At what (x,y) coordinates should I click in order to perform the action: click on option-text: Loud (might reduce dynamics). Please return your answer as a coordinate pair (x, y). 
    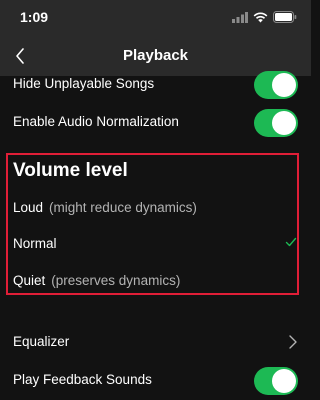
    Looking at the image, I should click on (105, 207).